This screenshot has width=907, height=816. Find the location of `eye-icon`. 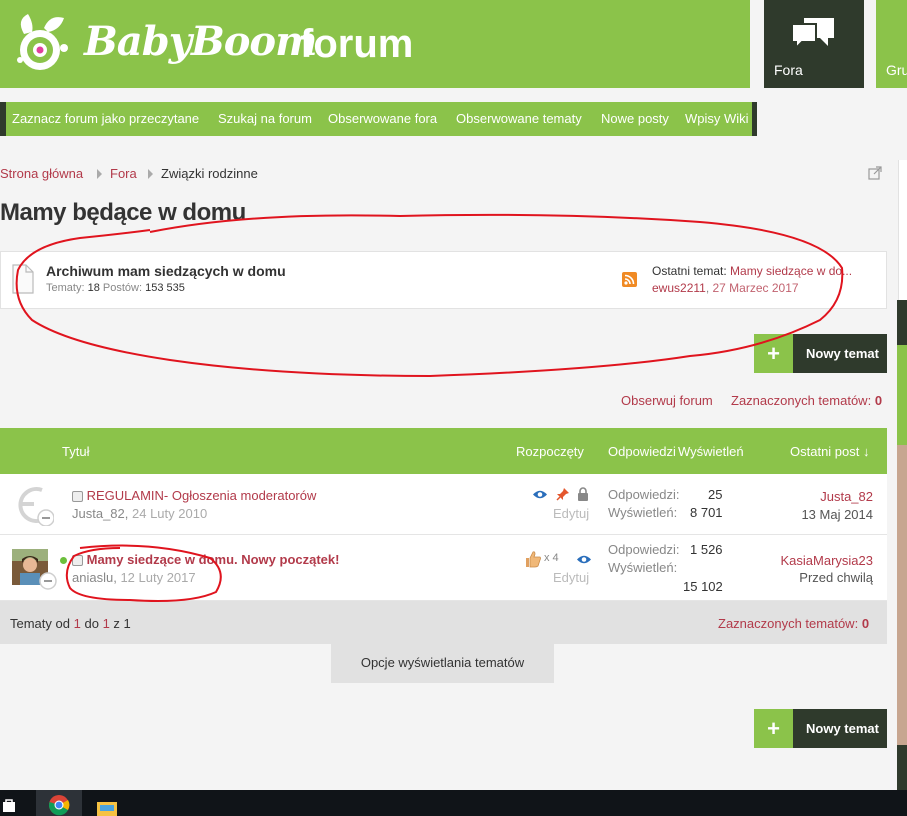

eye-icon is located at coordinates (584, 559).